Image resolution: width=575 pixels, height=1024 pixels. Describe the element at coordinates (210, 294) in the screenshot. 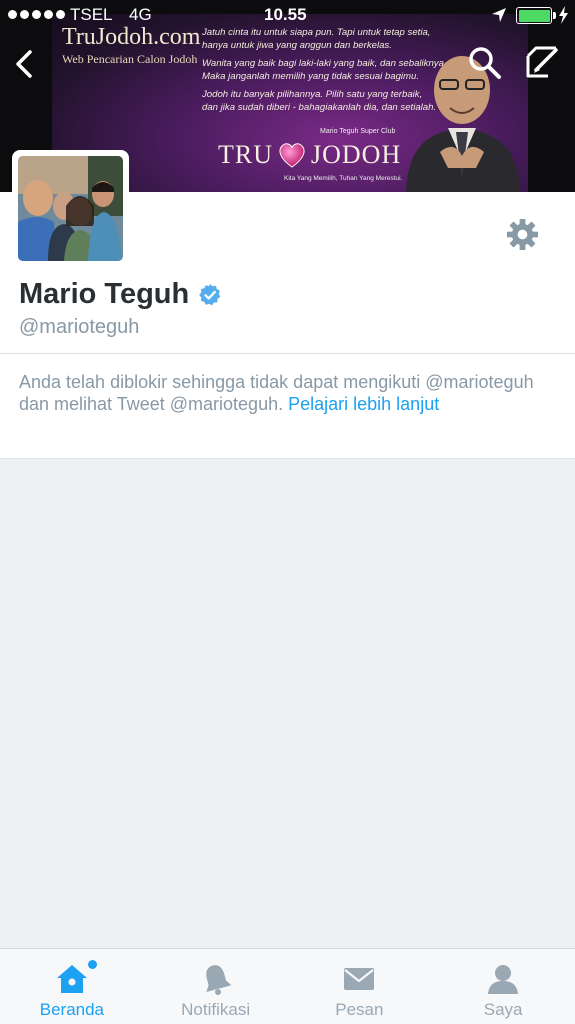

I see `verified-badge-icon` at that location.